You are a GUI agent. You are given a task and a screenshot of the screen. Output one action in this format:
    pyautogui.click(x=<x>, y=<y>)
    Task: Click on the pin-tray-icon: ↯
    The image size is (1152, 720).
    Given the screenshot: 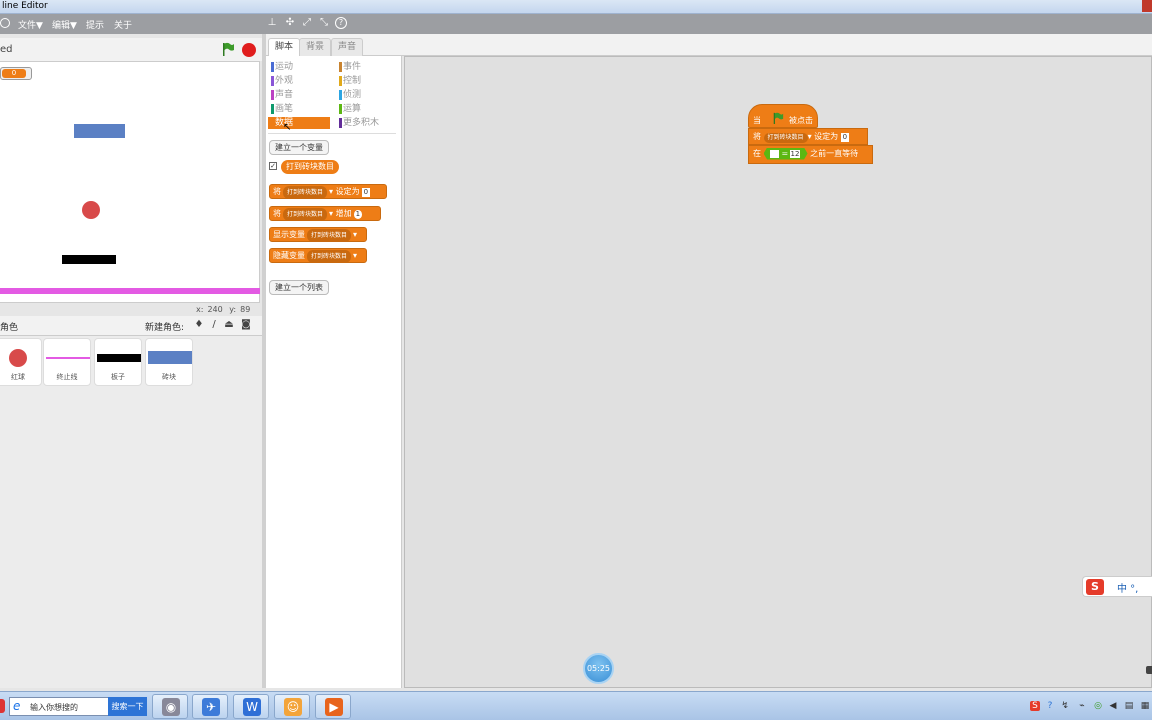 What is the action you would take?
    pyautogui.click(x=1065, y=706)
    